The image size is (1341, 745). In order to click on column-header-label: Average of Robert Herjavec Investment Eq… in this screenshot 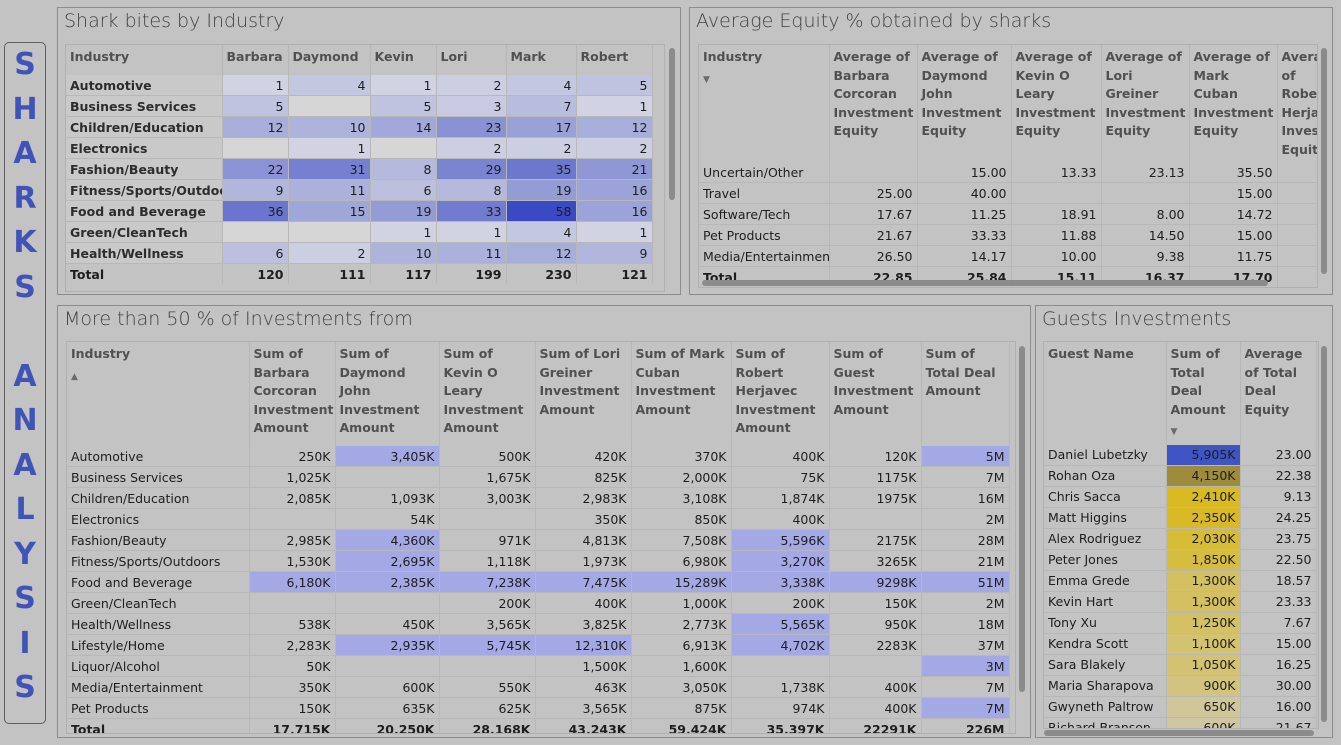, I will do `click(1299, 103)`.